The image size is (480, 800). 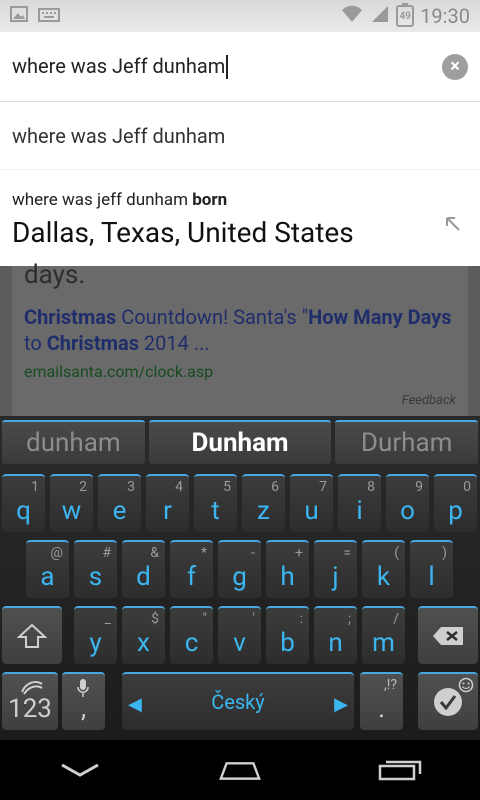 What do you see at coordinates (32, 688) in the screenshot?
I see `swype-icon` at bounding box center [32, 688].